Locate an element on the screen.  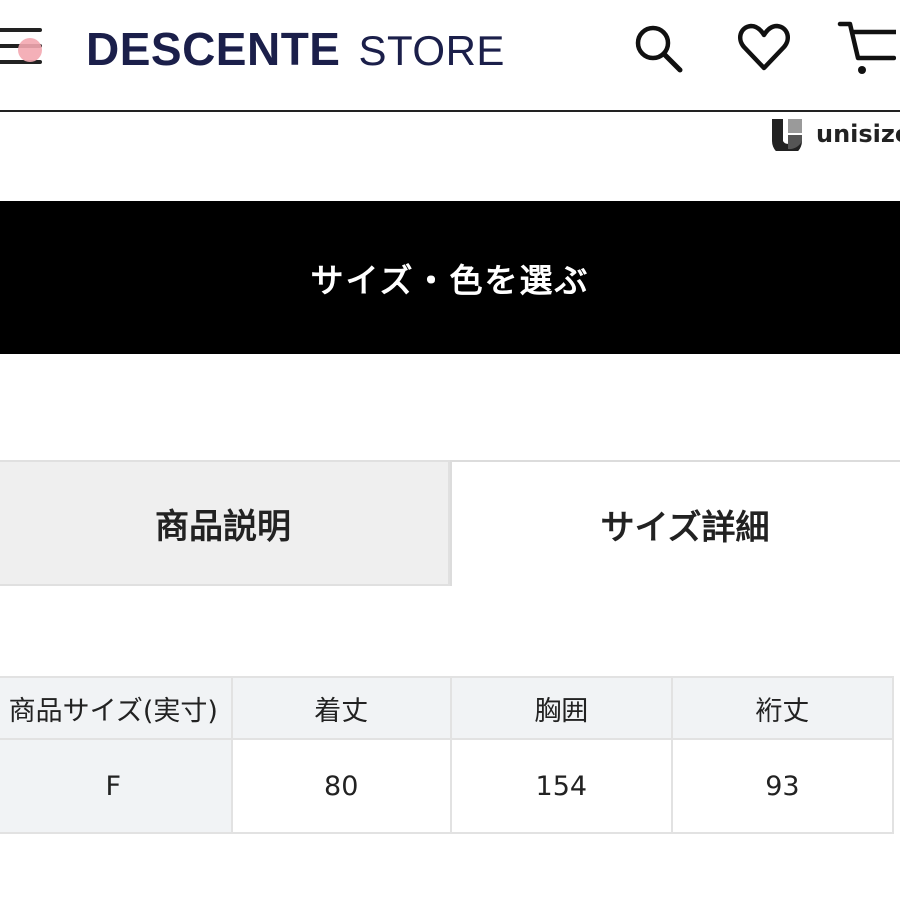
table-header-row: 商品サイズ(実寸) 着丈 胸囲 裄丈 is located at coordinates (447, 708).